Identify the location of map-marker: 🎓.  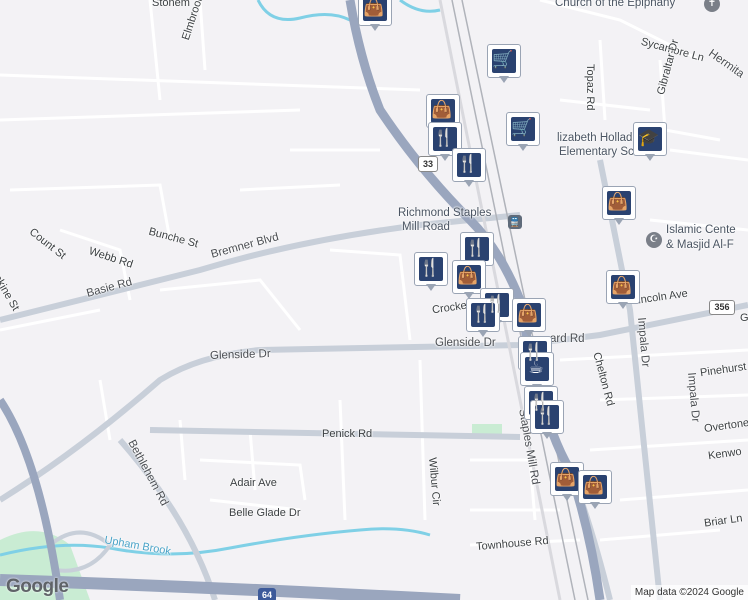
(650, 142).